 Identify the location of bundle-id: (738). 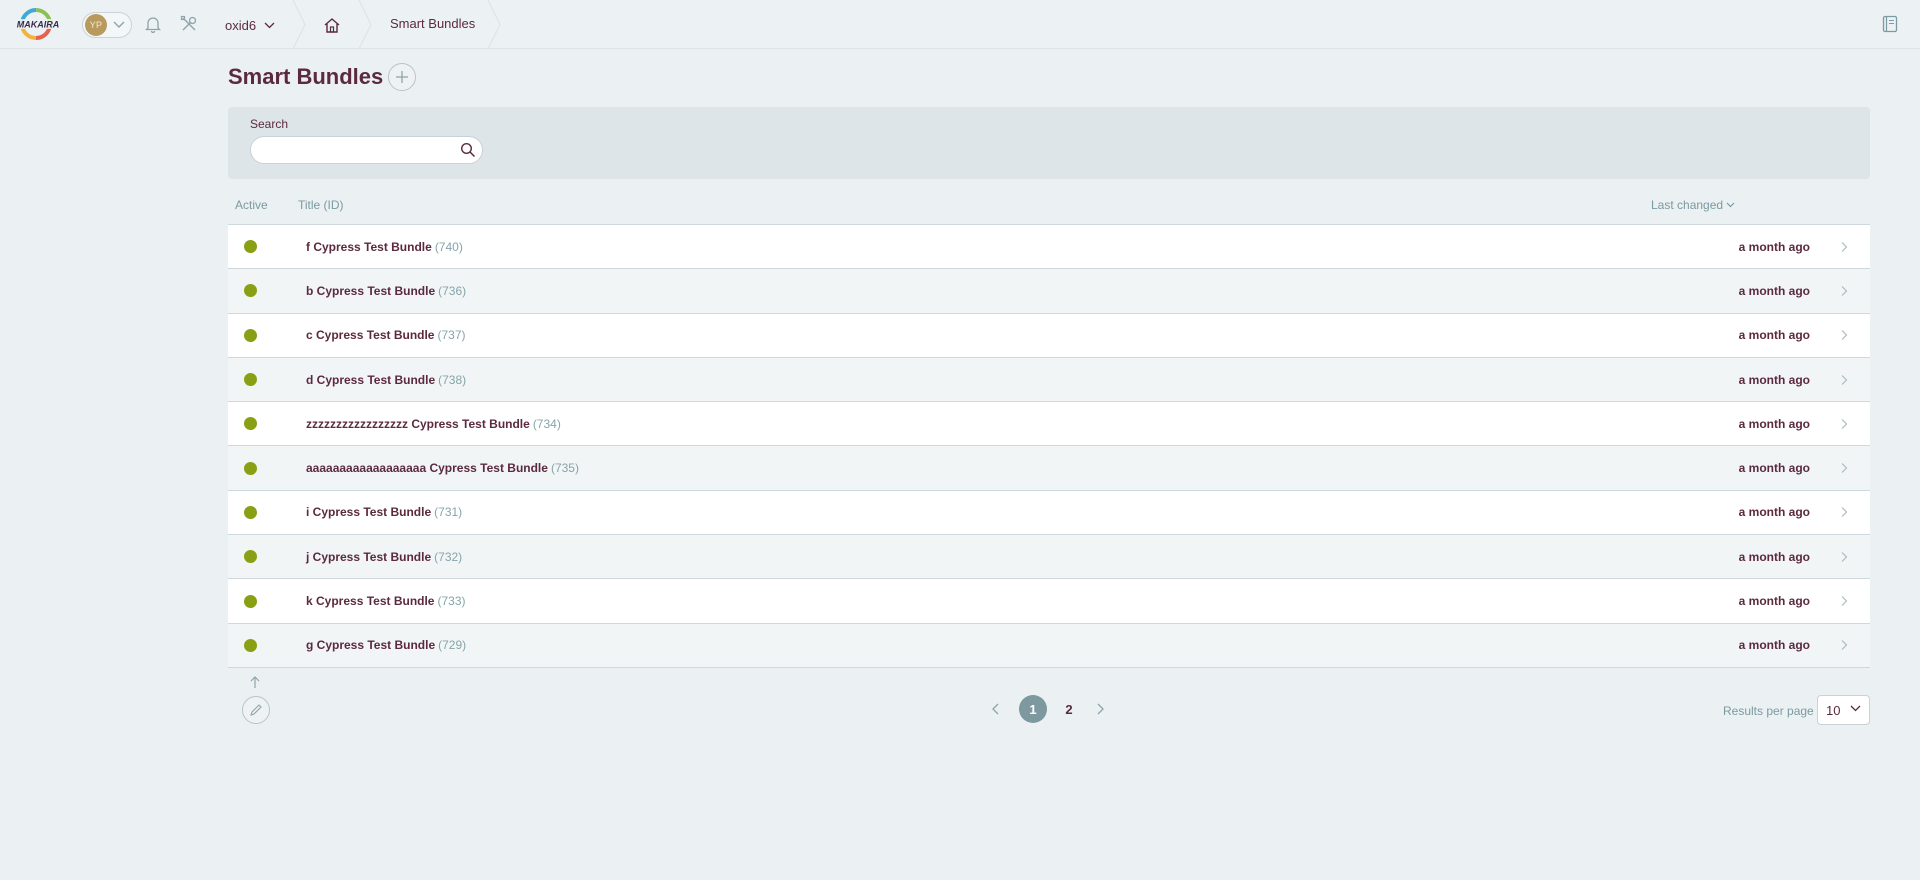
(452, 379).